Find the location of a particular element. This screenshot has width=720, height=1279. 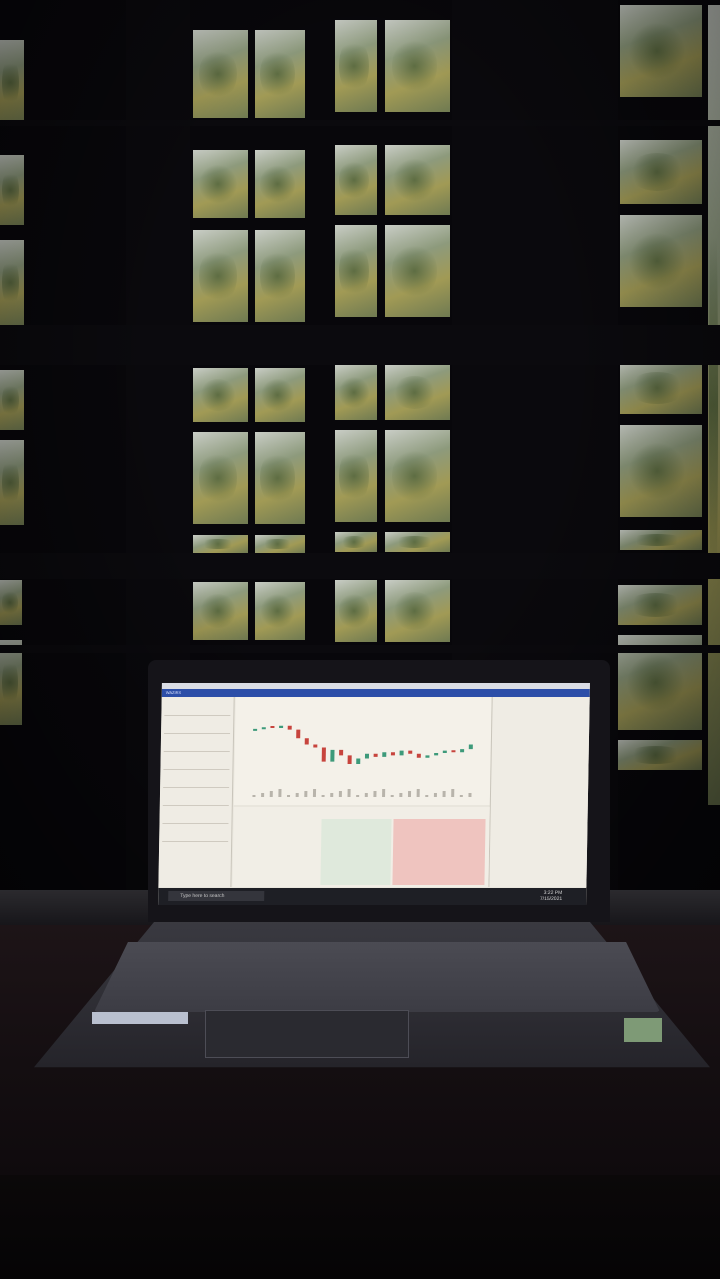

desk-edge is located at coordinates (360, 1227).